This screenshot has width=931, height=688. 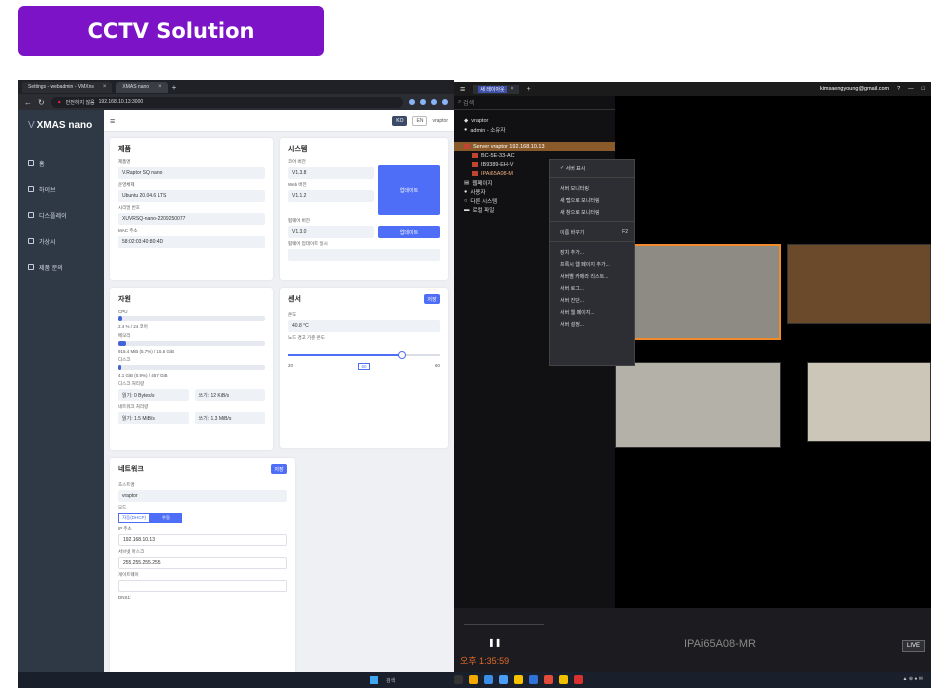 What do you see at coordinates (41, 102) in the screenshot?
I see `reload-icon: ↻` at bounding box center [41, 102].